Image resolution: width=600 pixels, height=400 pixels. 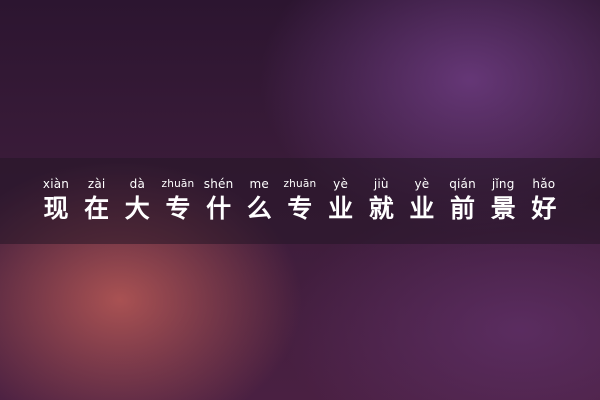 I want to click on char-8: yè 业, so click(x=341, y=200).